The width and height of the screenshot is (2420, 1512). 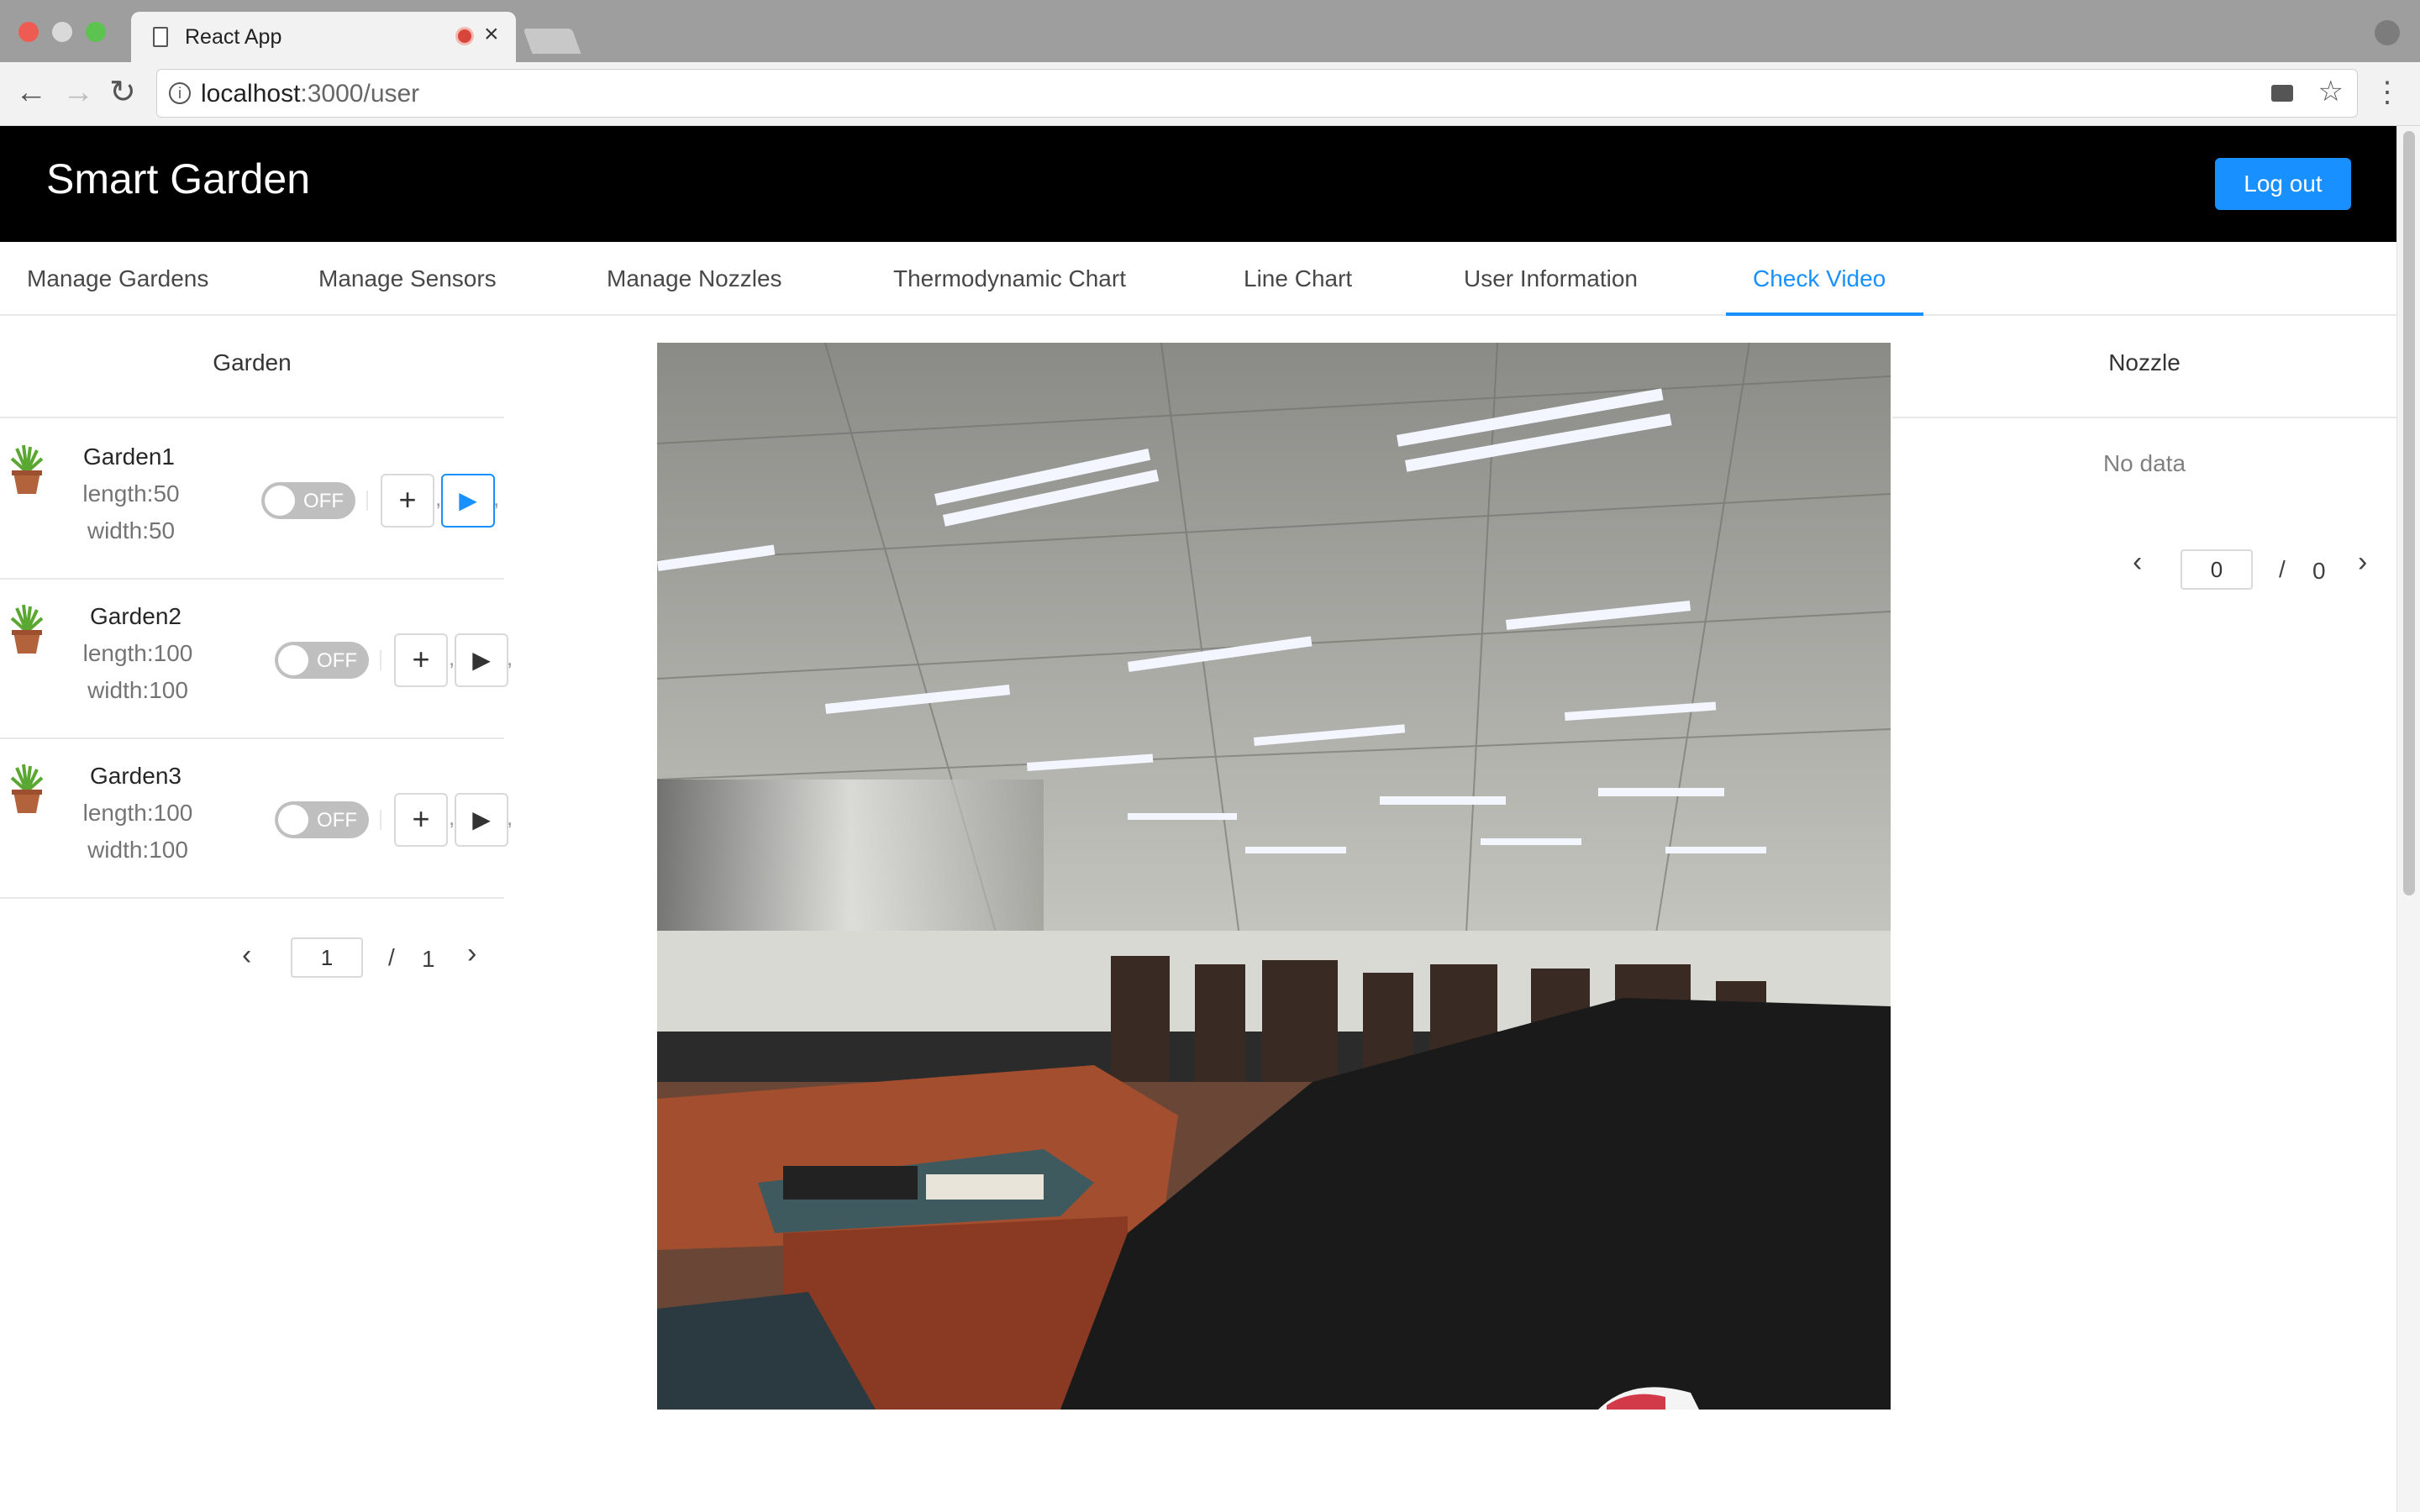 I want to click on tab-title: React App, so click(x=233, y=37).